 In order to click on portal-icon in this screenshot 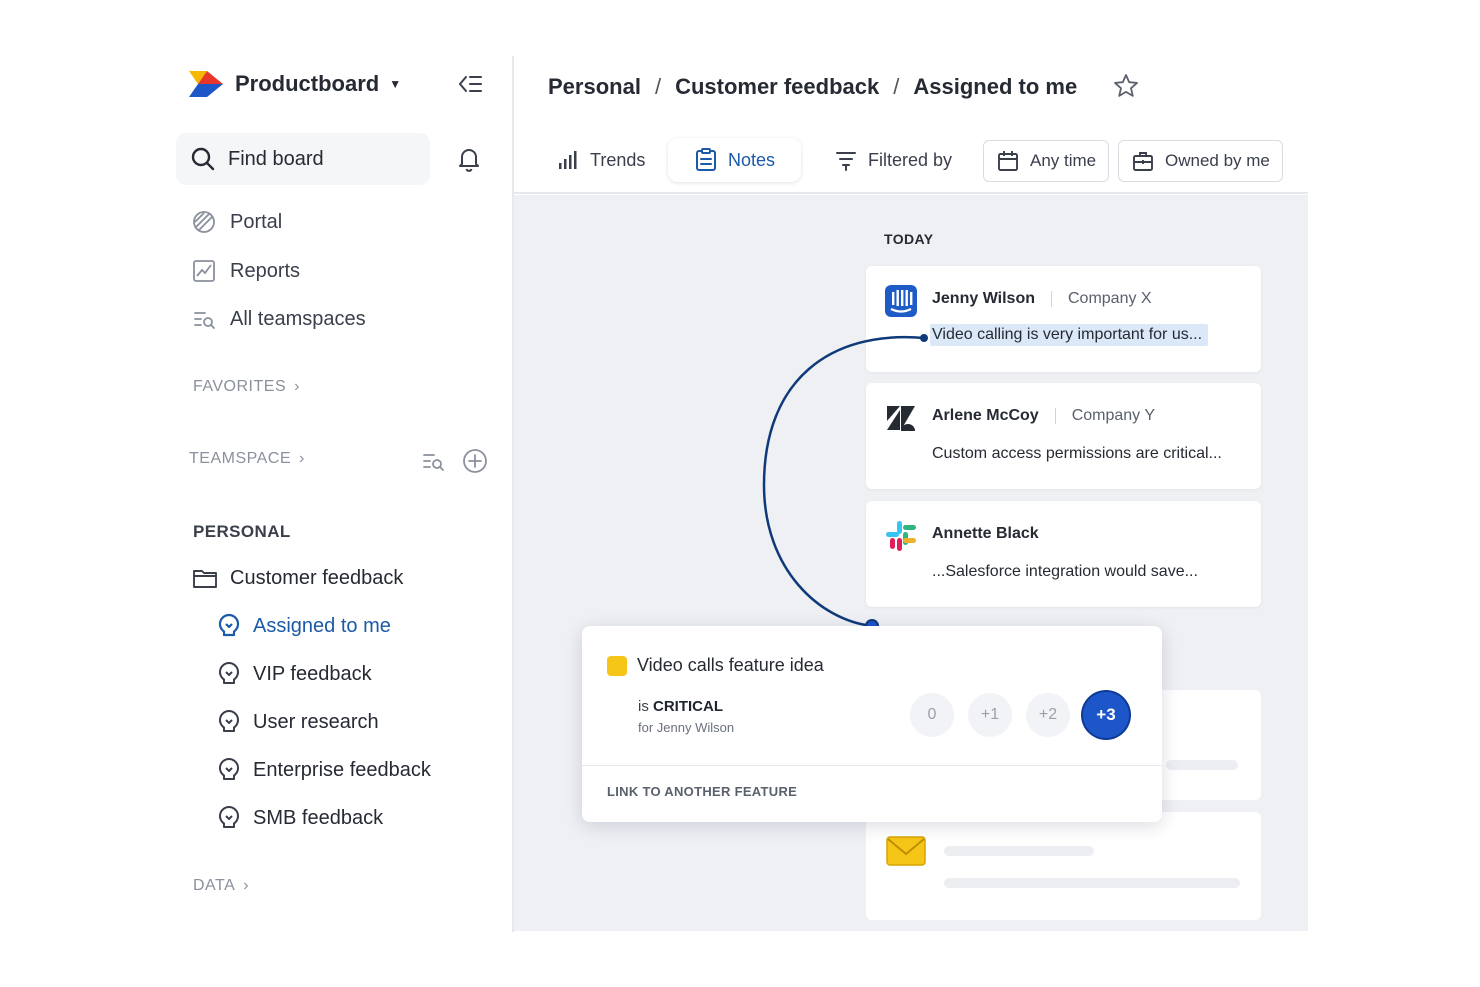, I will do `click(204, 222)`.